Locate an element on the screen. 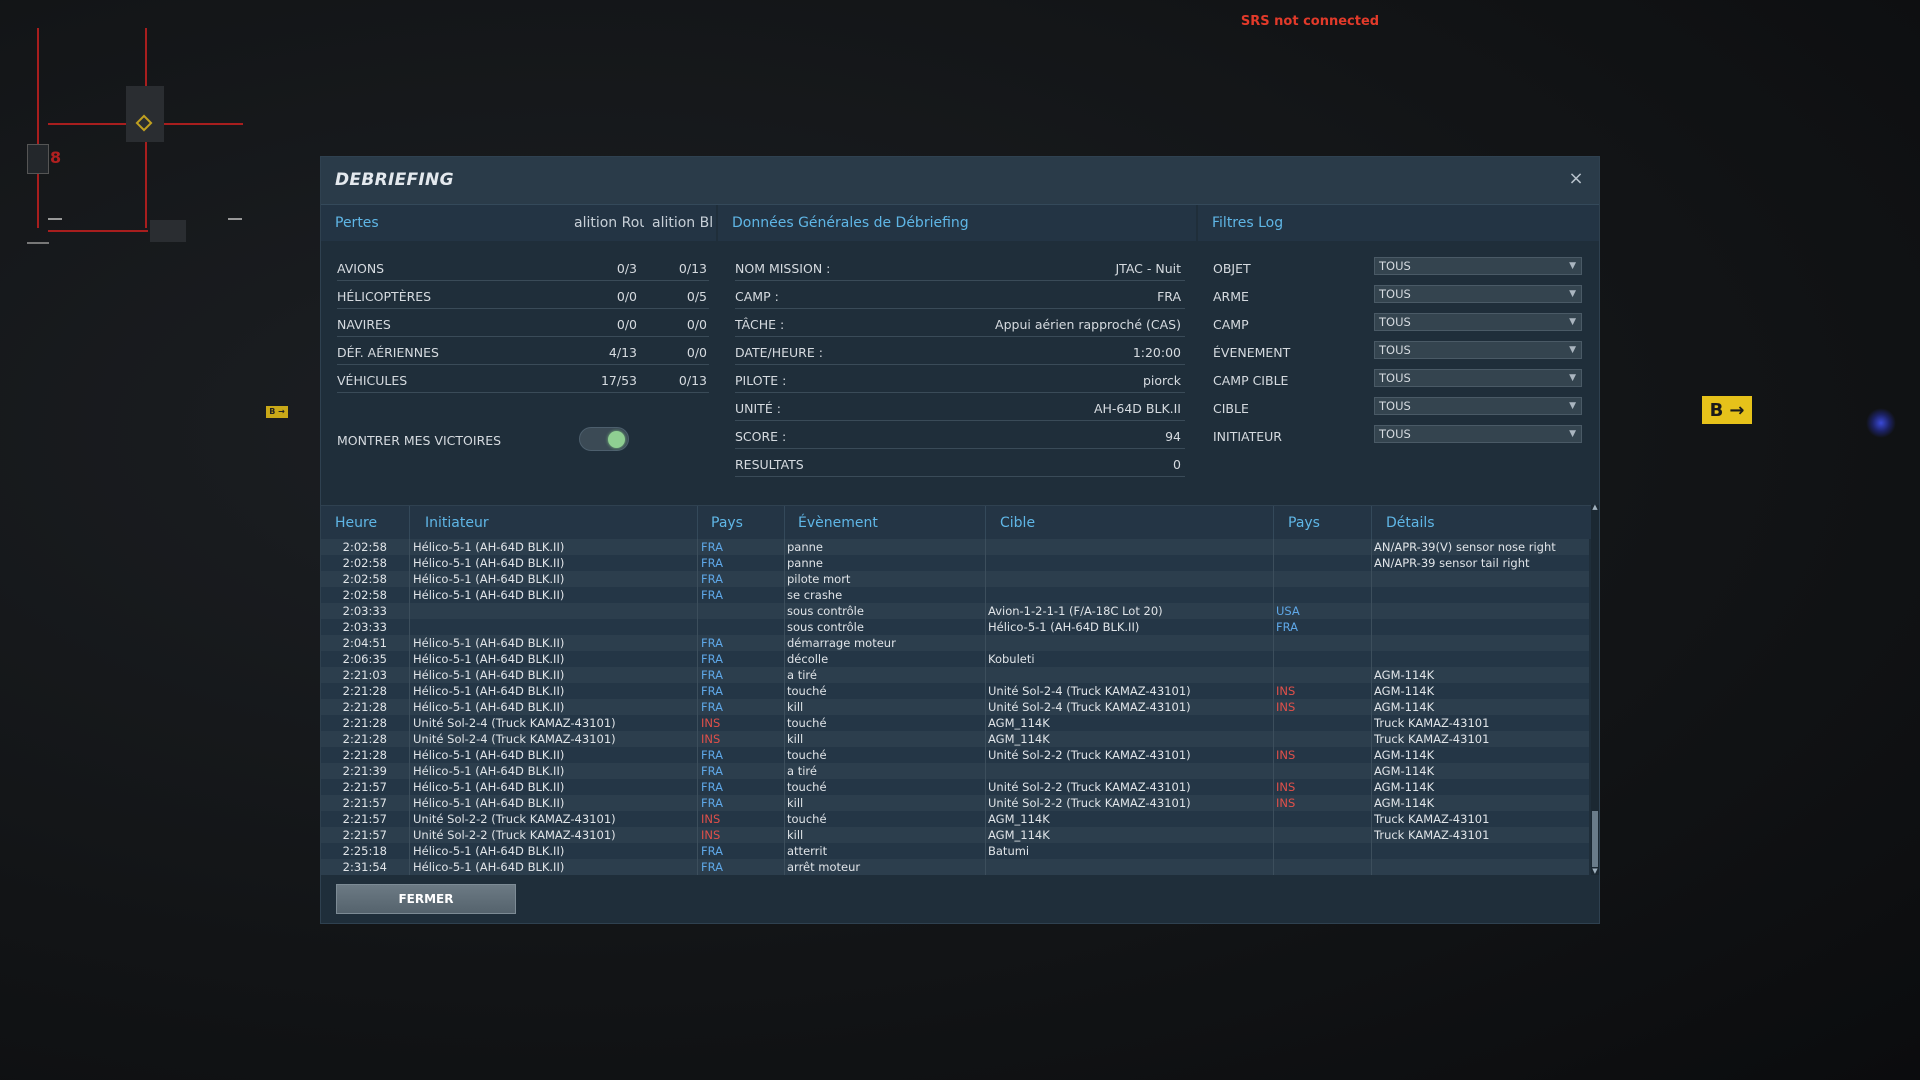 The height and width of the screenshot is (1080, 1920). col-initiateur: Initiateur is located at coordinates (457, 523).